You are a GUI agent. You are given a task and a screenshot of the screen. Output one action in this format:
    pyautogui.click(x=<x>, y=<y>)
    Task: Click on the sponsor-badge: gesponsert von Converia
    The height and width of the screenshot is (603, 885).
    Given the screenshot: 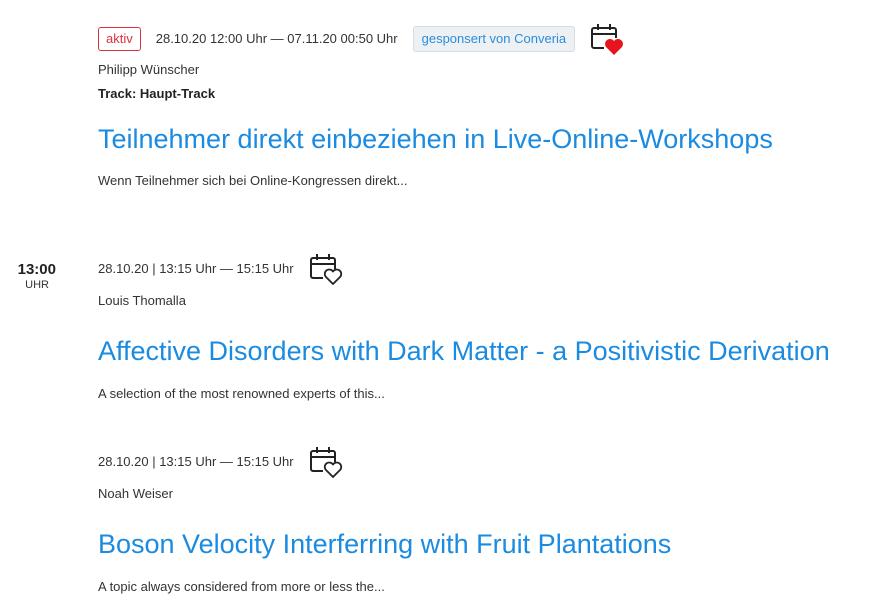 What is the action you would take?
    pyautogui.click(x=494, y=39)
    